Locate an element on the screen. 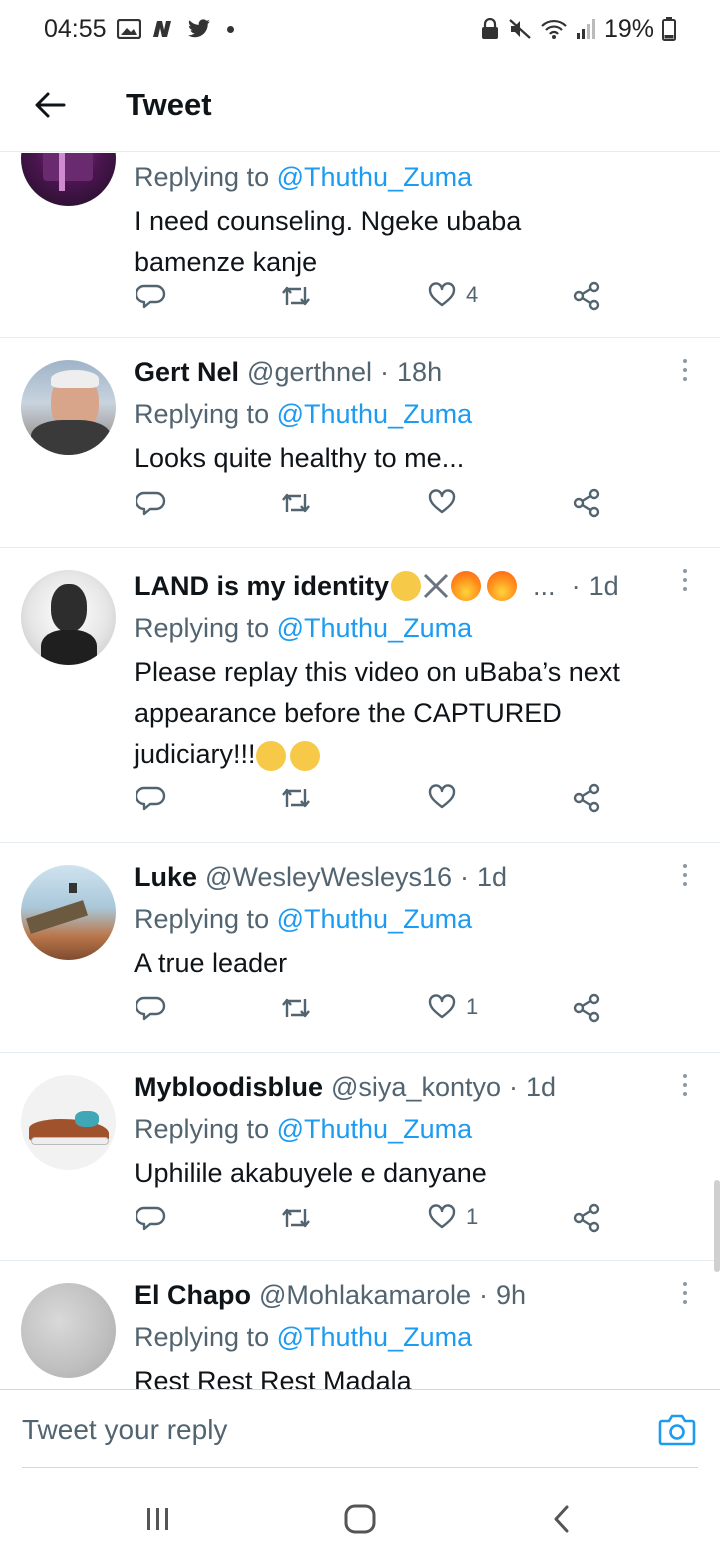 Image resolution: width=720 pixels, height=1560 pixels. like-button: 4 is located at coordinates (453, 295).